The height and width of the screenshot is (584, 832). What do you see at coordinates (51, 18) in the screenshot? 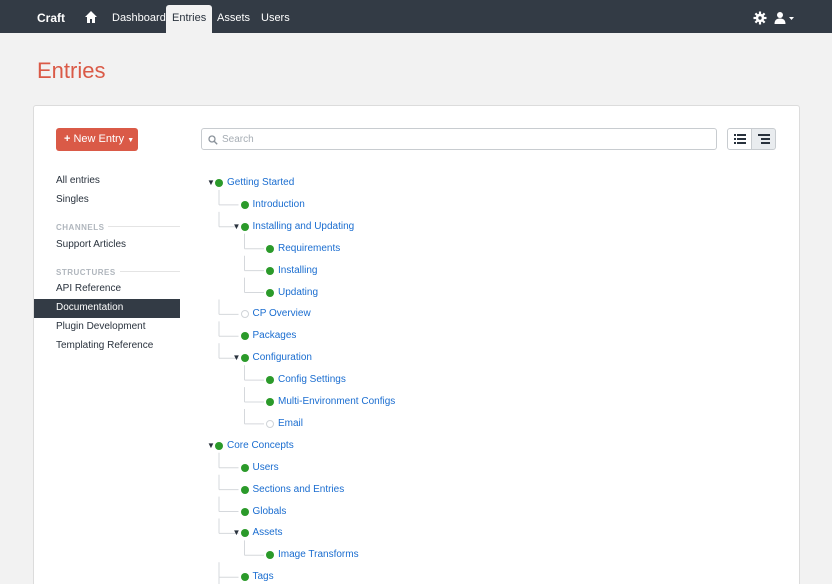
I see `brand-logo: Craft` at bounding box center [51, 18].